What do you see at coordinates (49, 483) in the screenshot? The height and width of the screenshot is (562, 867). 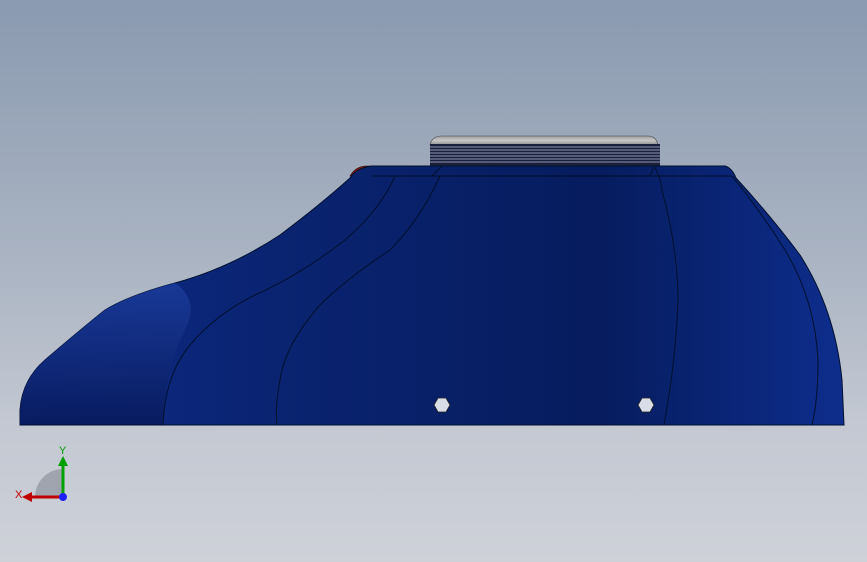 I see `triad-plane-icon` at bounding box center [49, 483].